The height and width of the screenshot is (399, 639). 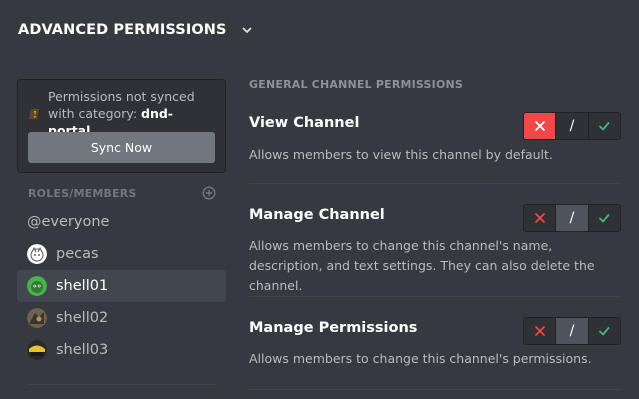 What do you see at coordinates (121, 254) in the screenshot?
I see `member-item-pecas: pecas` at bounding box center [121, 254].